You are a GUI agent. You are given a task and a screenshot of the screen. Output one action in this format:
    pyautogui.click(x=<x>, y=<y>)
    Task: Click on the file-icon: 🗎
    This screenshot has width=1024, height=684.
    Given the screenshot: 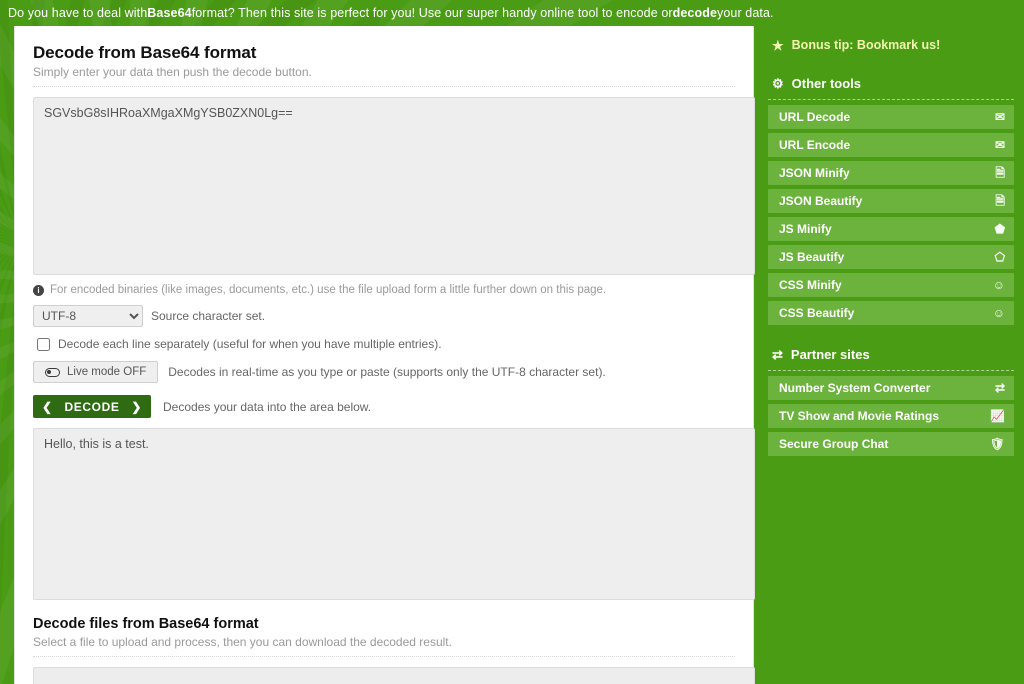 What is the action you would take?
    pyautogui.click(x=1000, y=173)
    